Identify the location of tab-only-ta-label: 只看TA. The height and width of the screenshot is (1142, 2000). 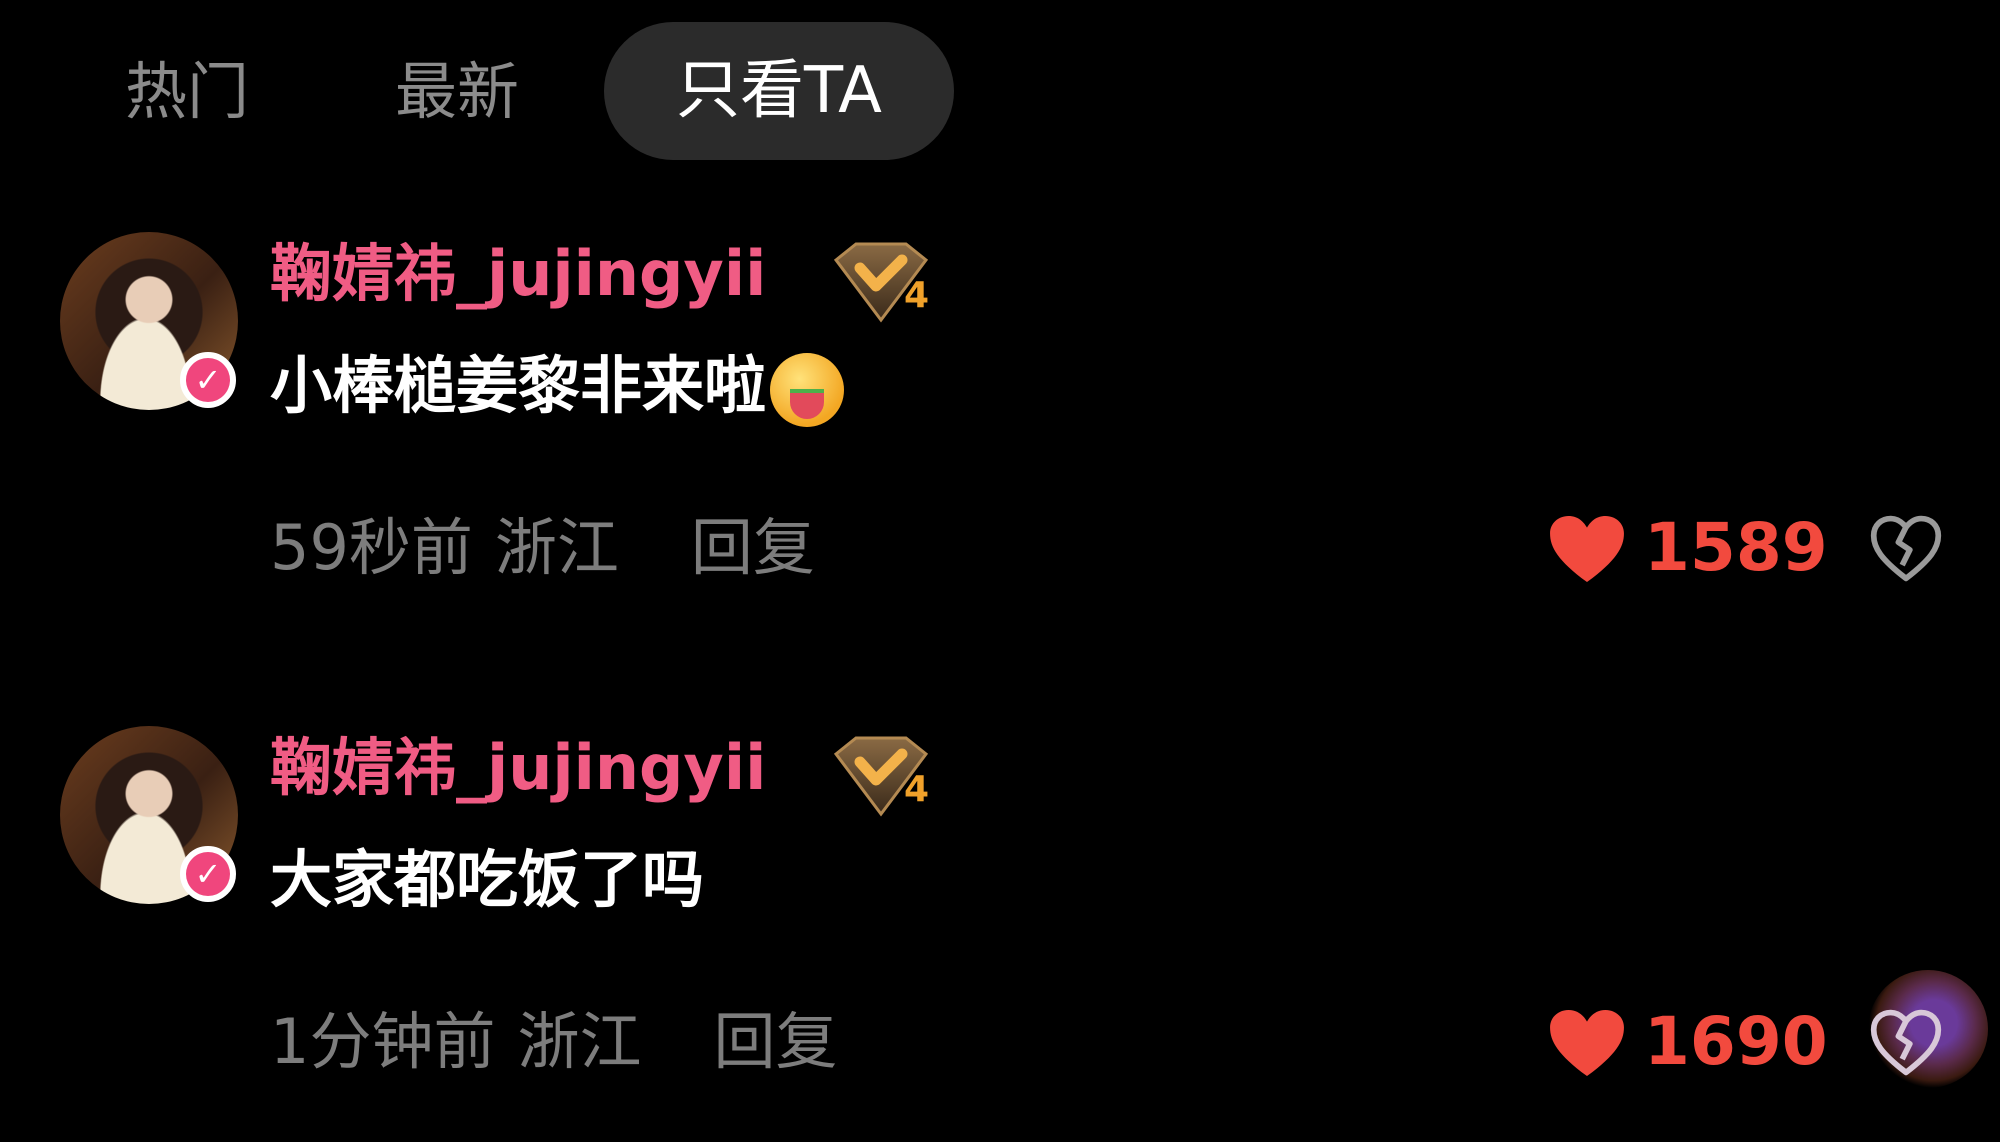
(779, 91).